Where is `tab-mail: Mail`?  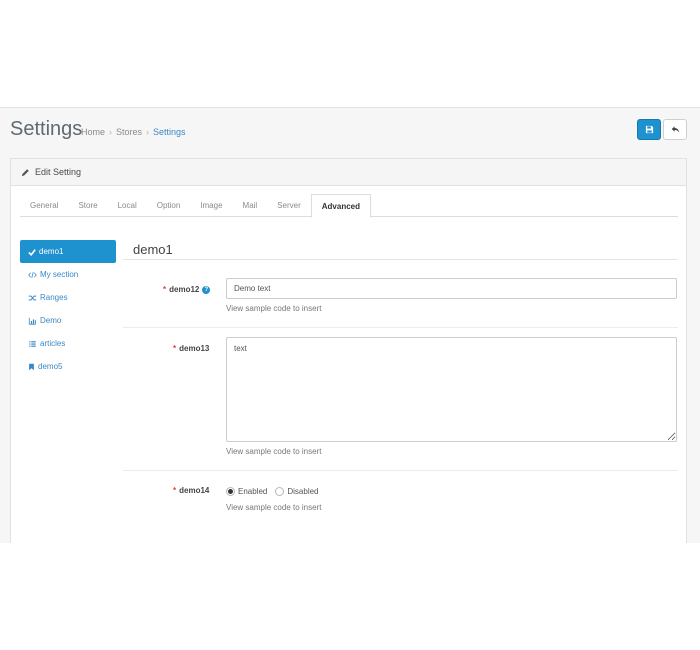
tab-mail: Mail is located at coordinates (250, 205).